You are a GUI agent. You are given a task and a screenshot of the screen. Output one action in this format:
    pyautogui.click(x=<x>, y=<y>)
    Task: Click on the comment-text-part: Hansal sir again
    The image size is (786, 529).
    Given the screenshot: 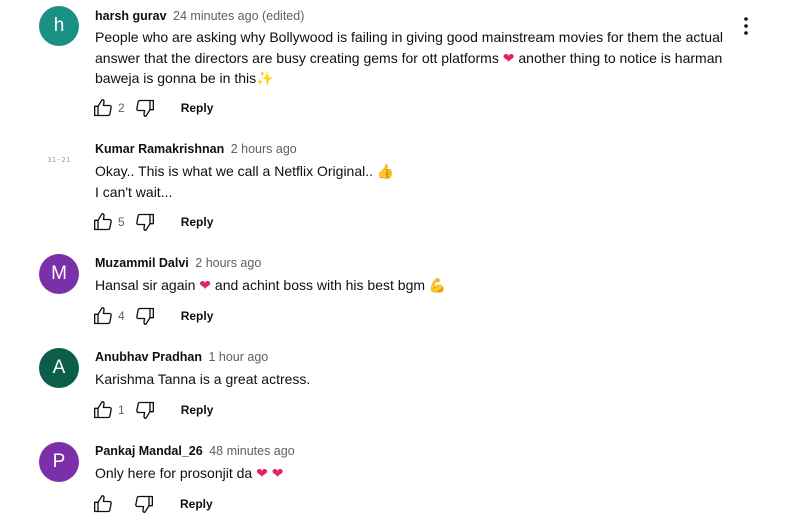 What is the action you would take?
    pyautogui.click(x=145, y=285)
    